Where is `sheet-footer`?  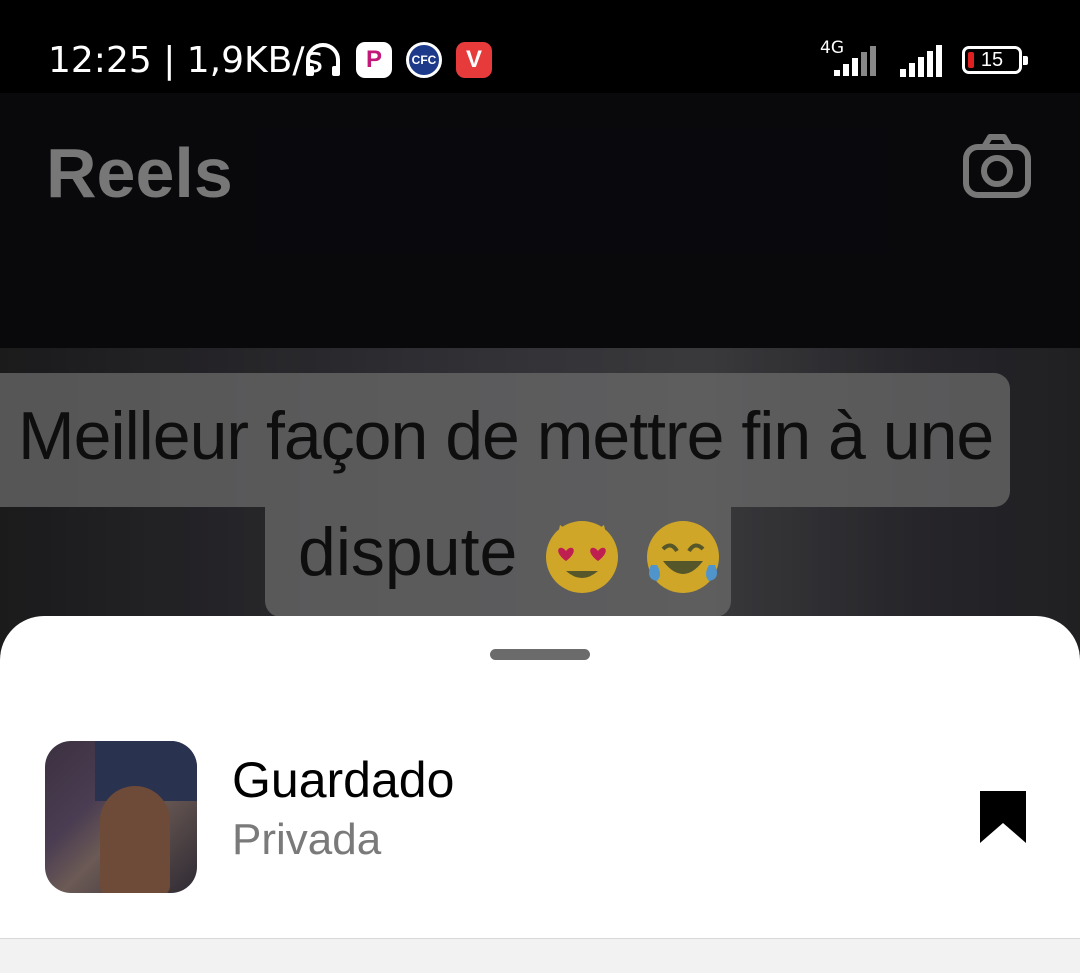 sheet-footer is located at coordinates (540, 956).